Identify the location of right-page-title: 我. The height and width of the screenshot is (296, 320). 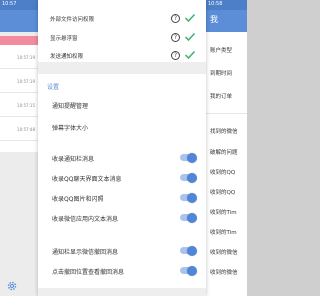
(214, 19).